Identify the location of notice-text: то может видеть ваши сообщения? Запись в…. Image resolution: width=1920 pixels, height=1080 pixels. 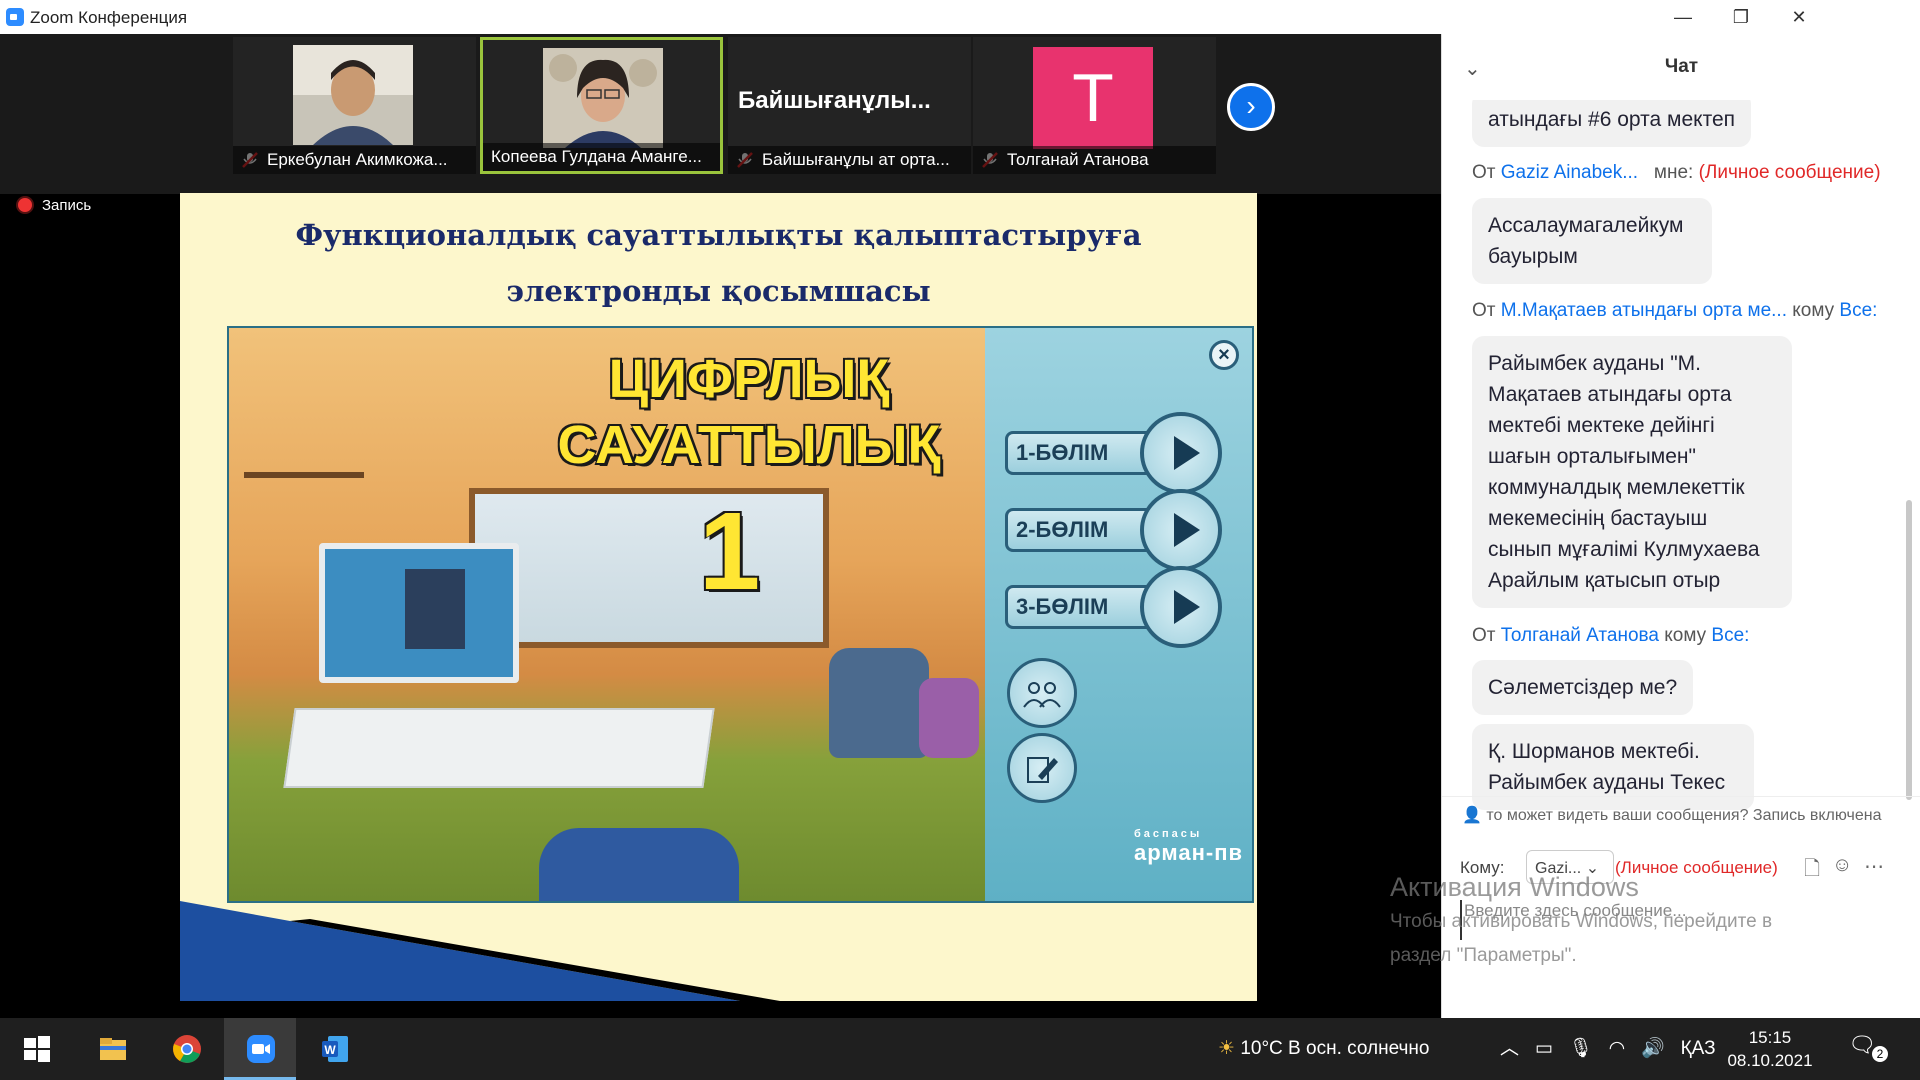
(1684, 815).